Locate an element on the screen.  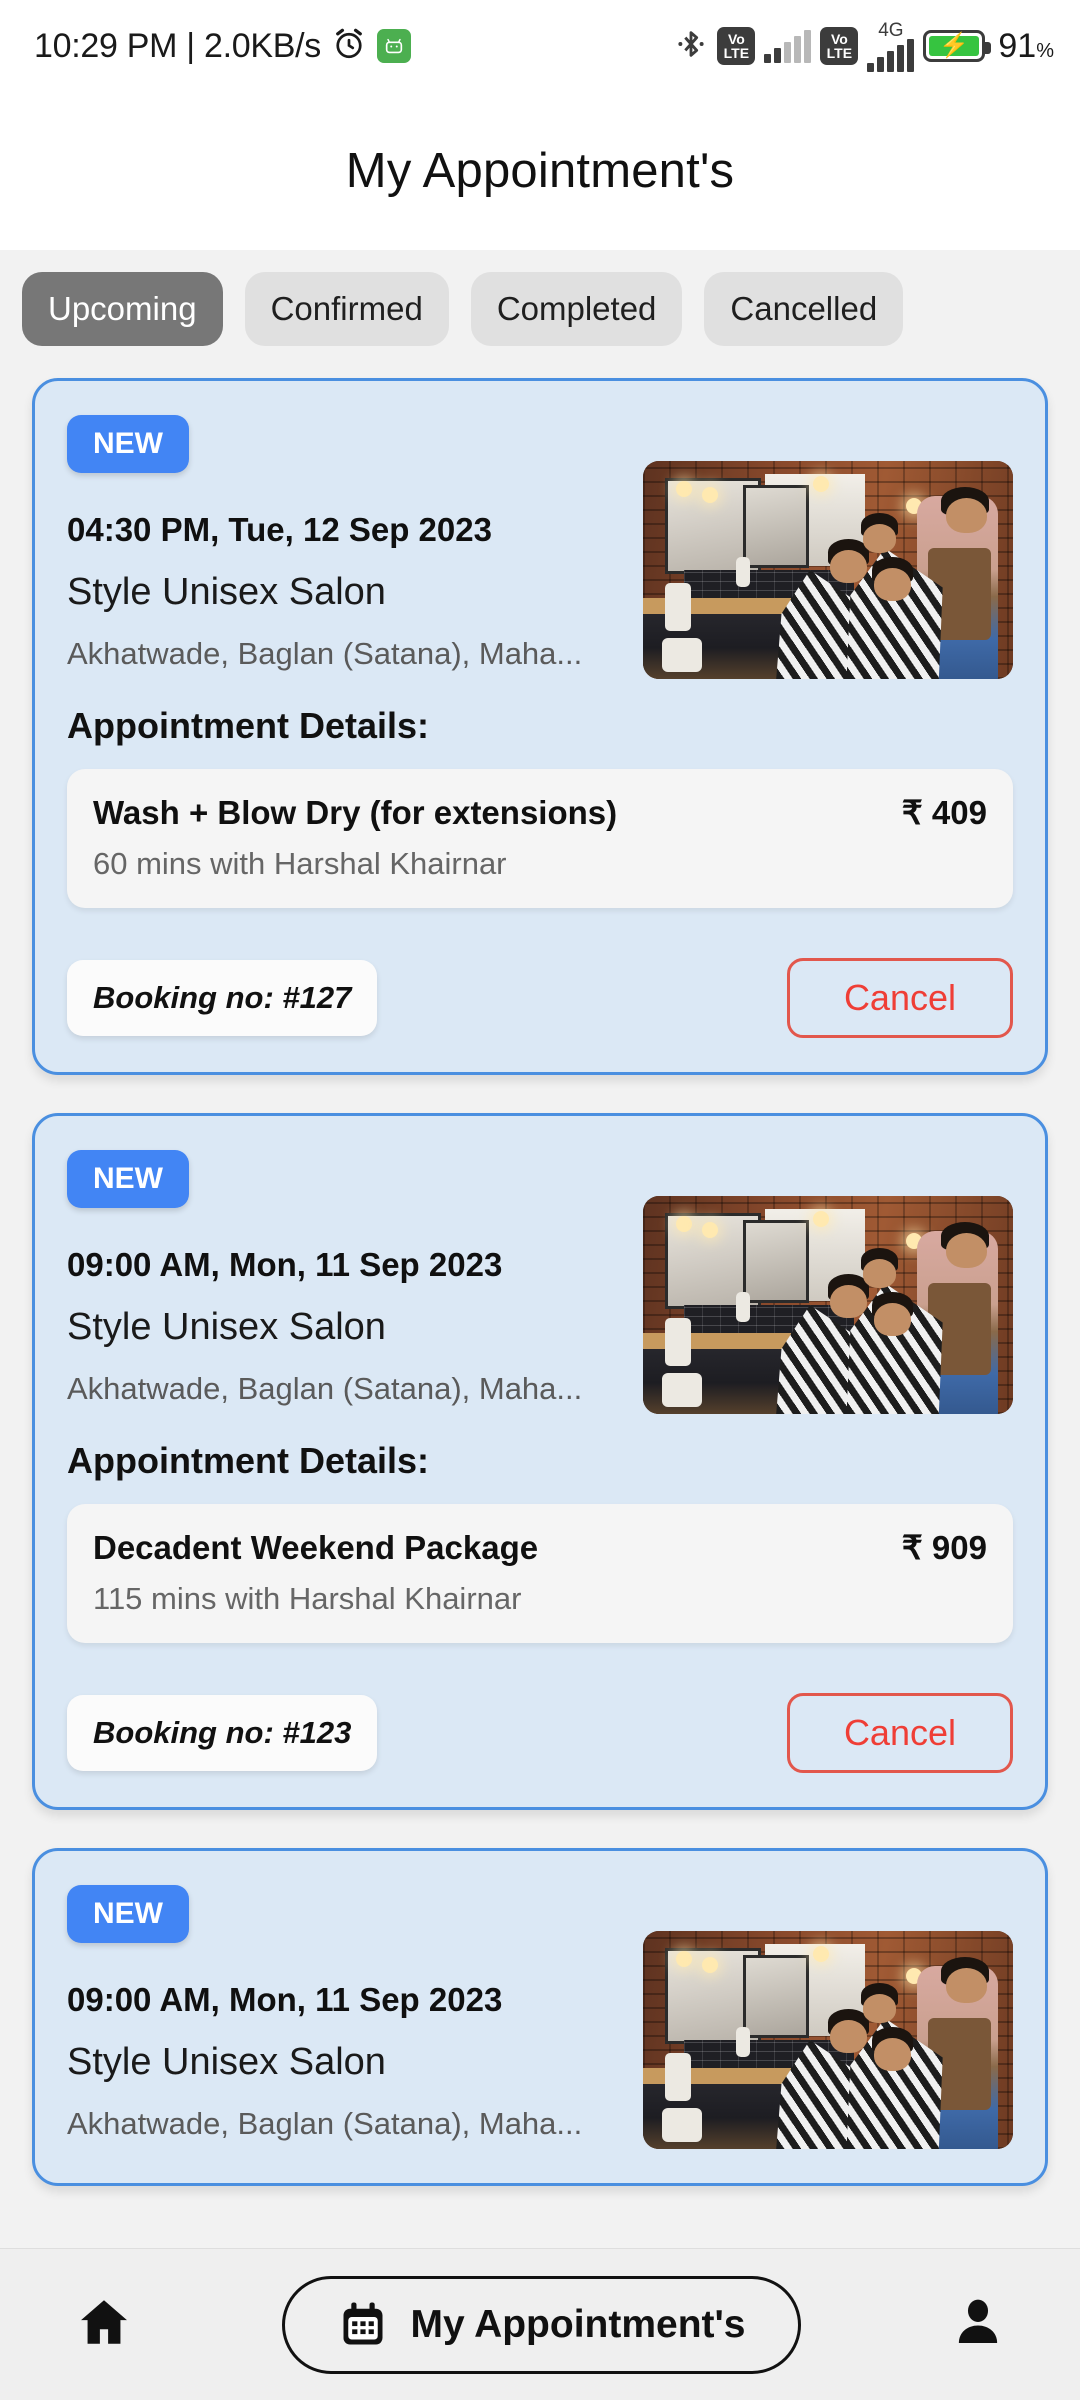
status-clock: 10:29 PM | 2.0KB/s is located at coordinates (177, 45).